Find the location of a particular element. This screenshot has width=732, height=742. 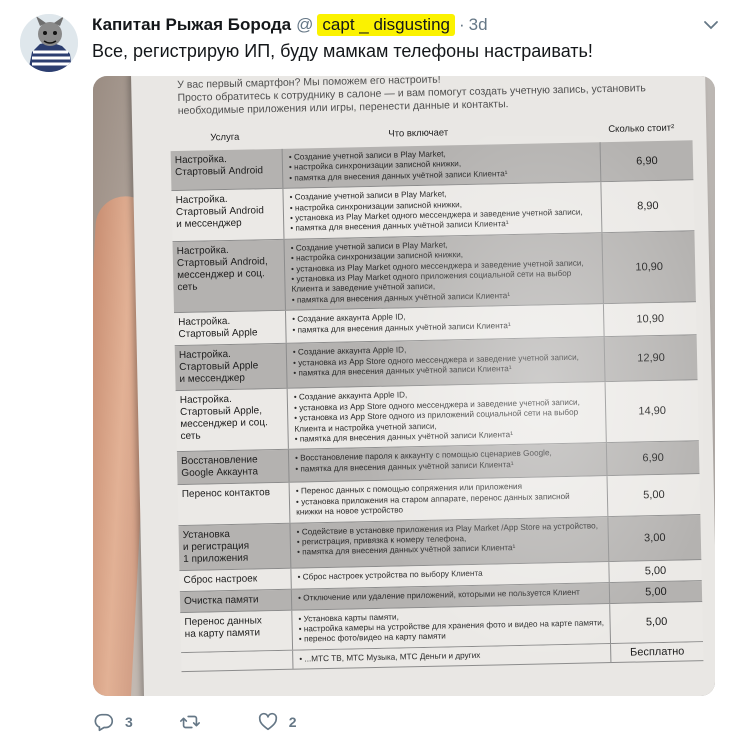

service-price: Бесплатно is located at coordinates (657, 652).